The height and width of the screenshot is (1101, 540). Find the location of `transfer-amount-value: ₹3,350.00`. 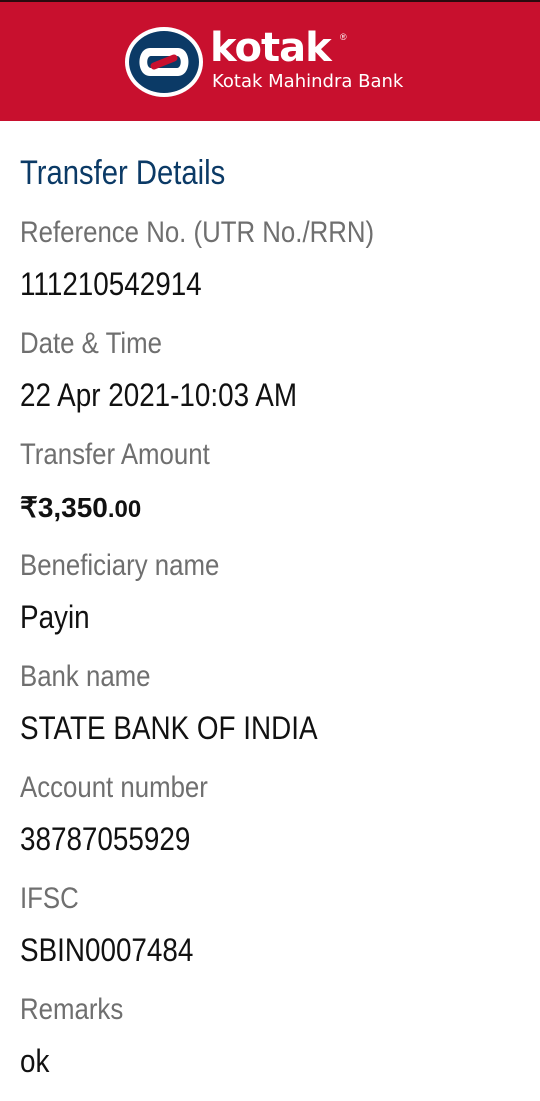

transfer-amount-value: ₹3,350.00 is located at coordinates (80, 510).